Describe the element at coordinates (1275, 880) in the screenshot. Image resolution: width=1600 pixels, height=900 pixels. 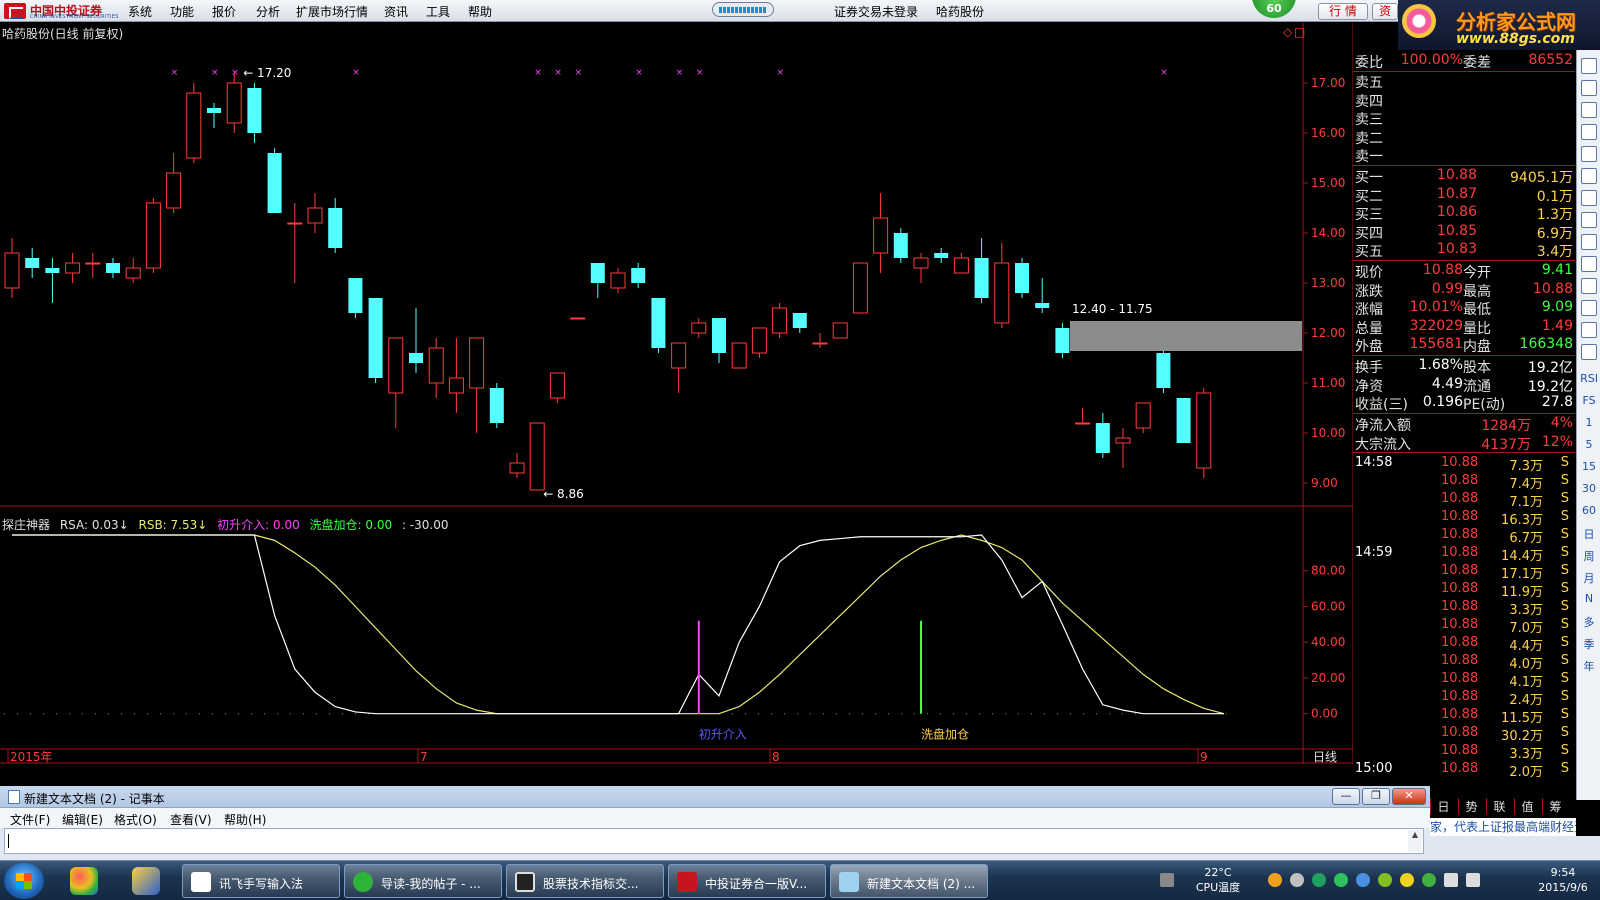
I see `user-icon` at that location.